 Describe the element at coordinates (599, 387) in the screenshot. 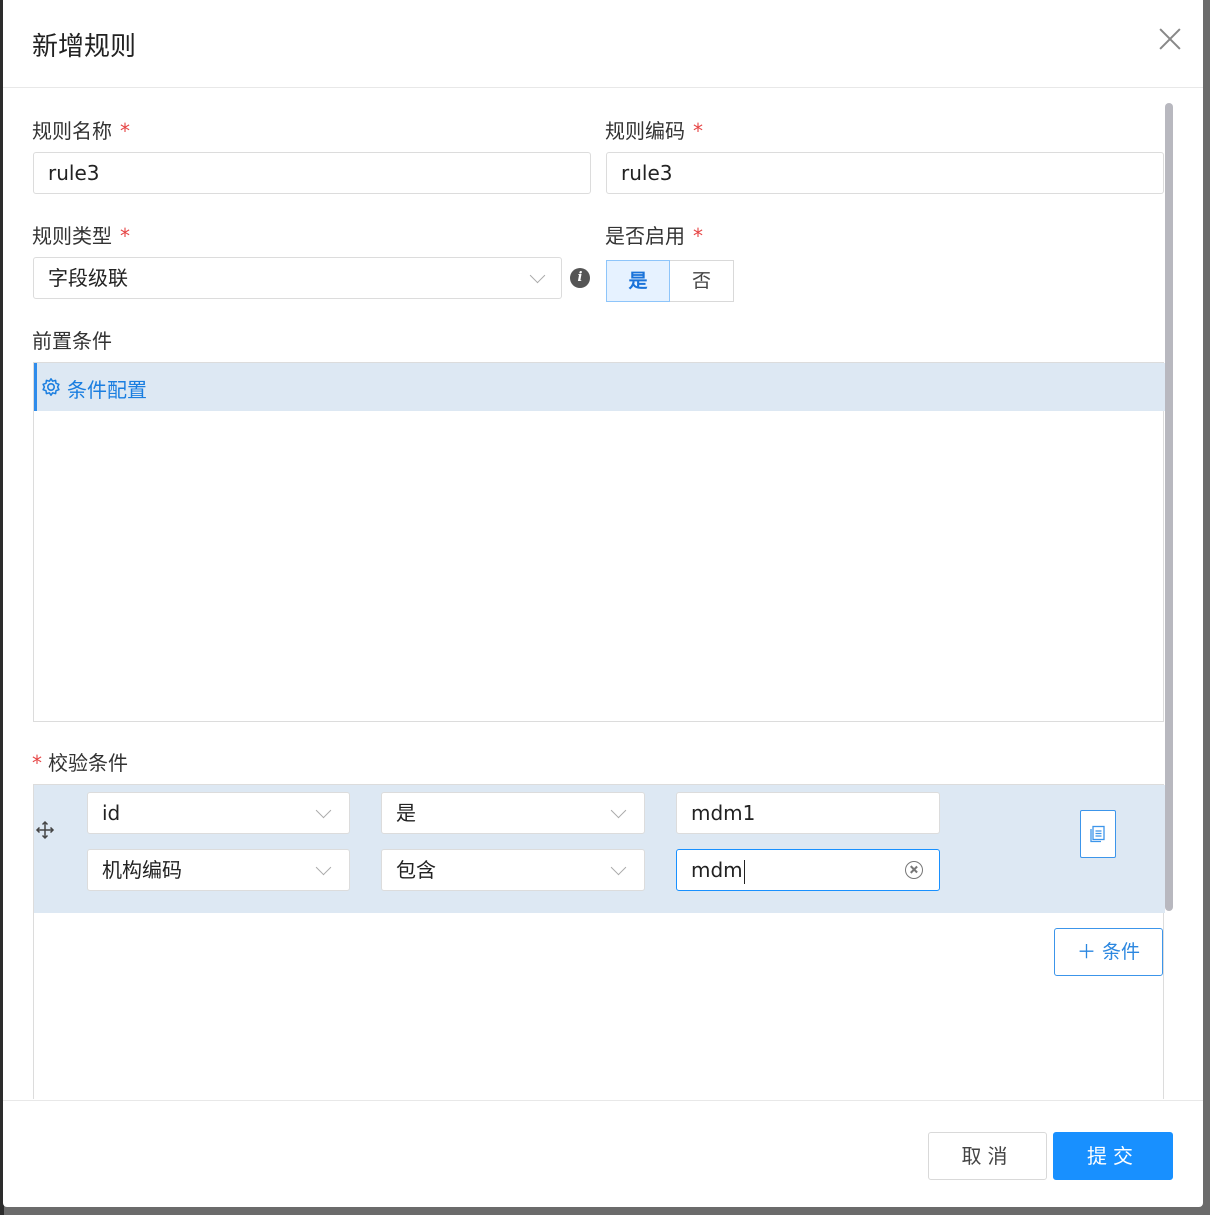

I see `condition-config-header: 条件配置` at that location.